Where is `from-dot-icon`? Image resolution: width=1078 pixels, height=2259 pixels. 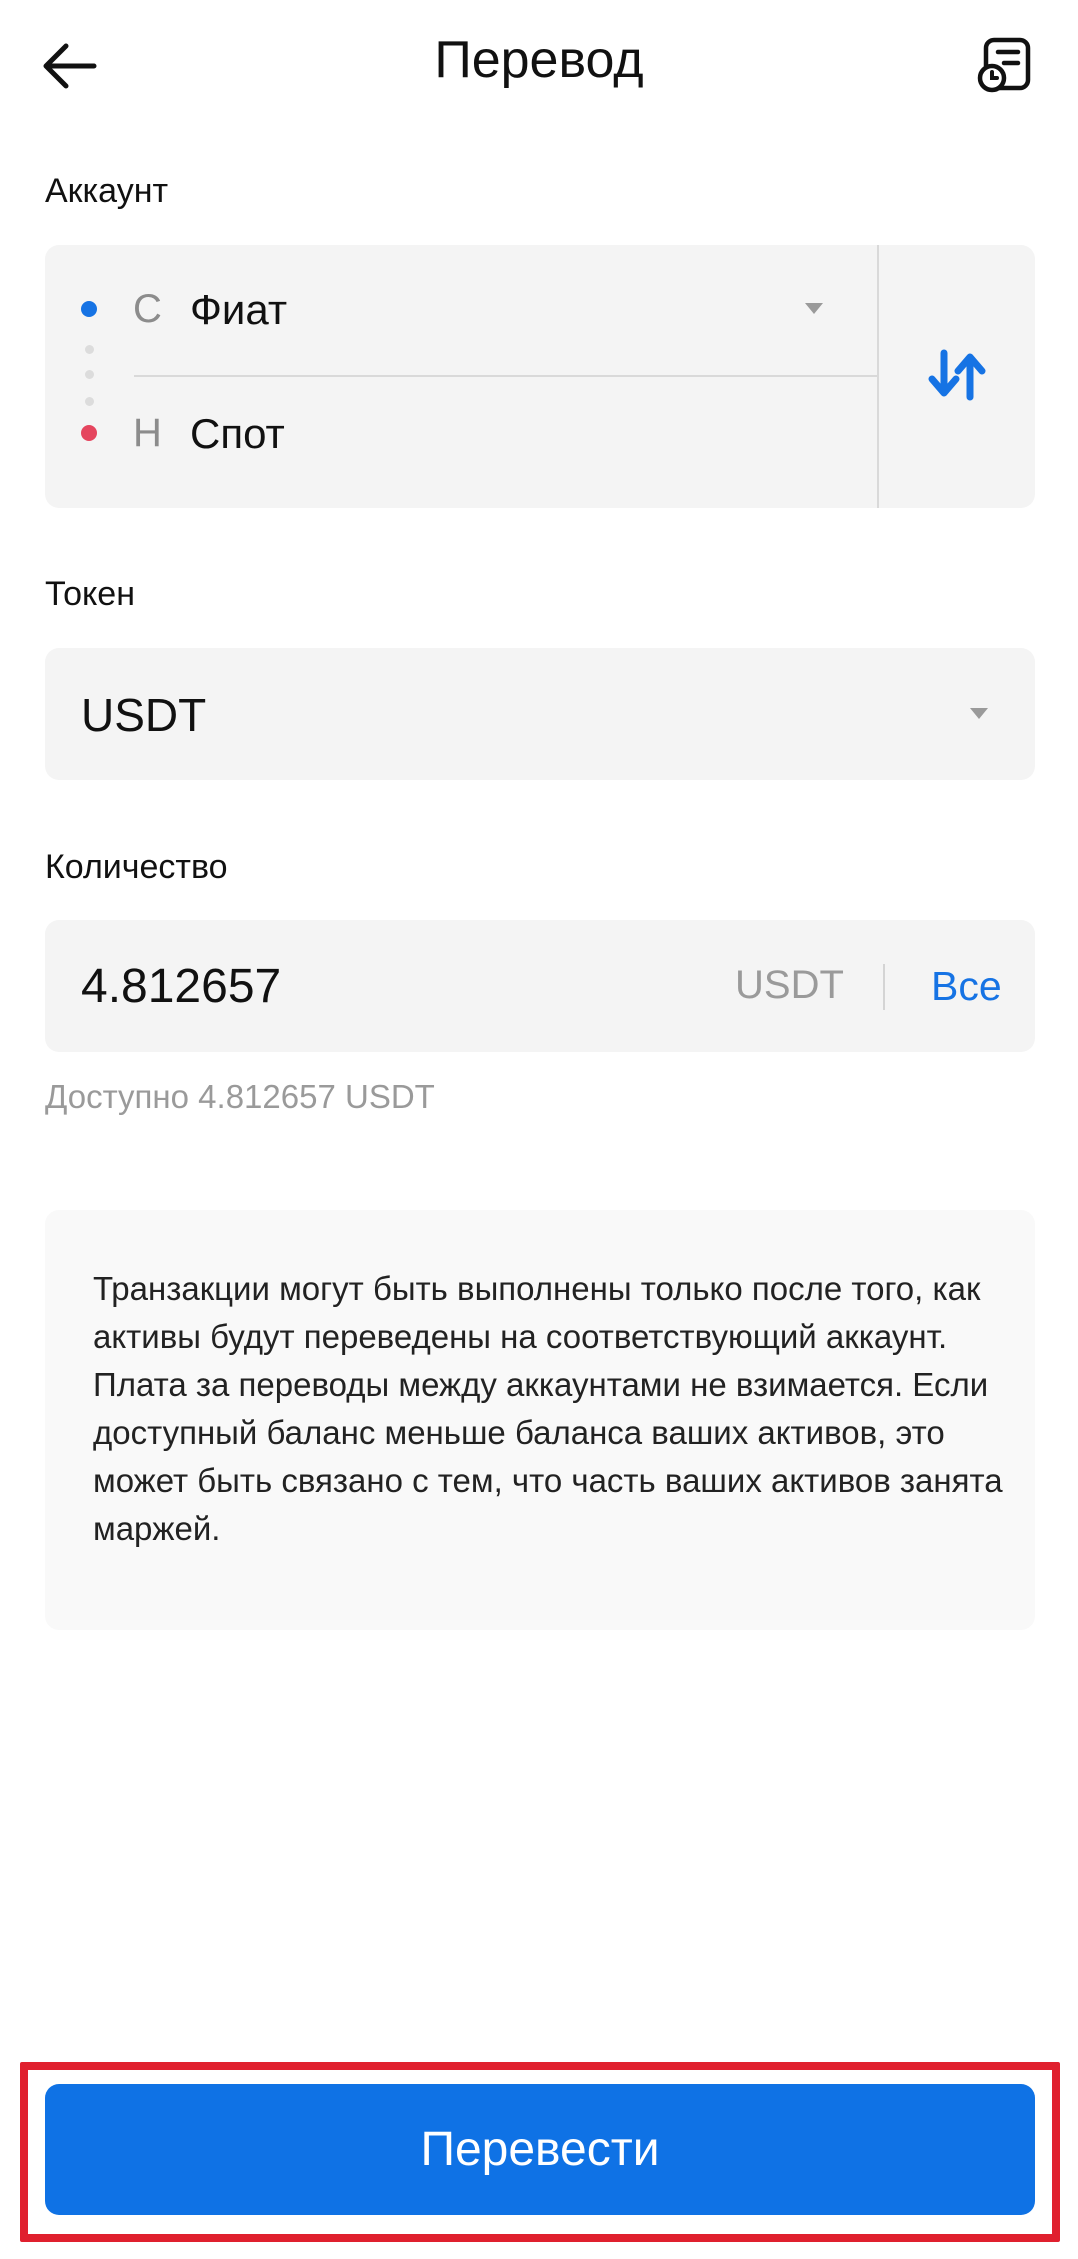
from-dot-icon is located at coordinates (89, 309).